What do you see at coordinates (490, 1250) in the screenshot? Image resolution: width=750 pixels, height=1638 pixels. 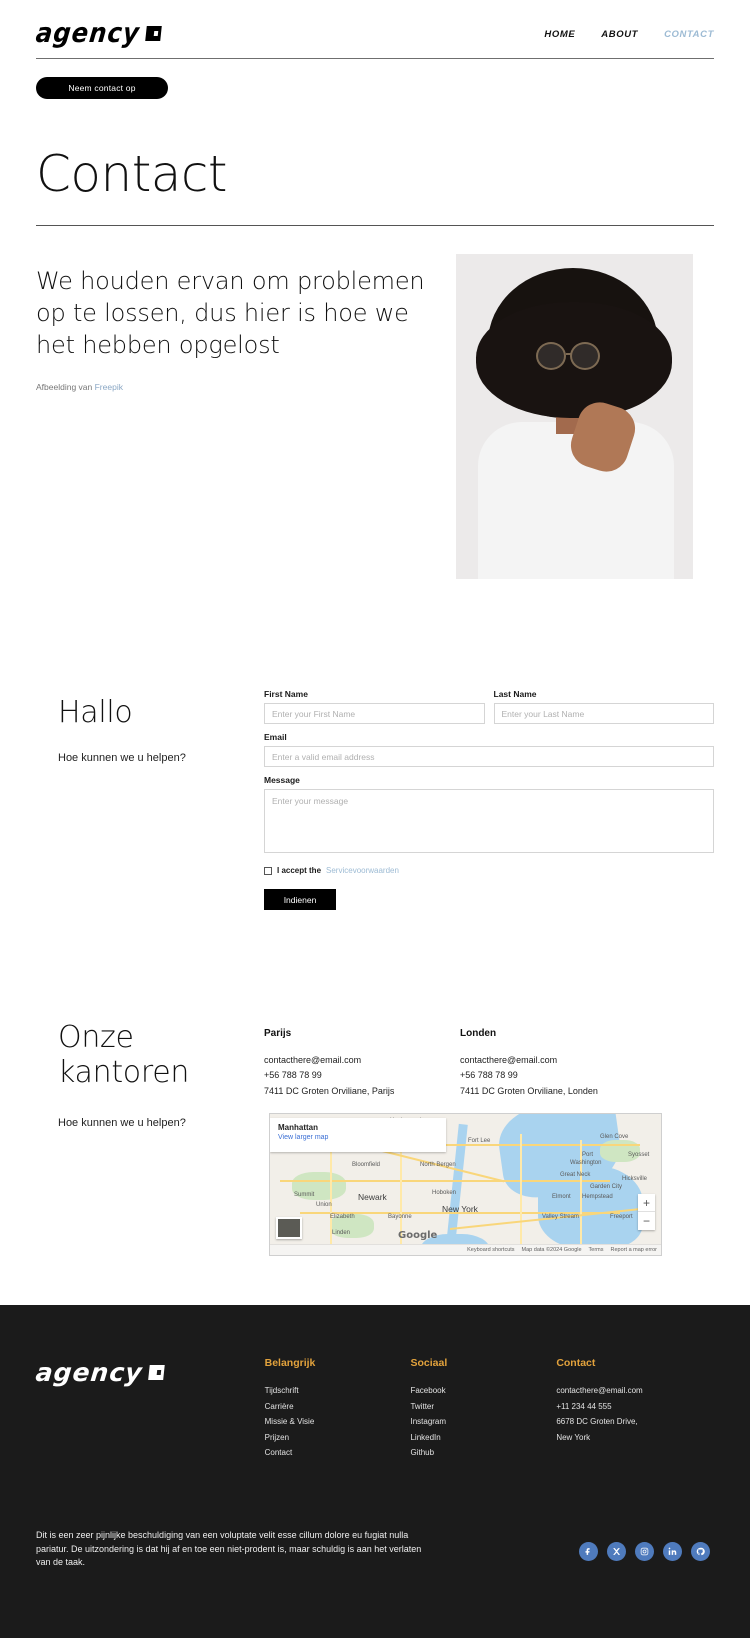 I see `map-keyboard-shortcuts: Keyboard shortcuts` at bounding box center [490, 1250].